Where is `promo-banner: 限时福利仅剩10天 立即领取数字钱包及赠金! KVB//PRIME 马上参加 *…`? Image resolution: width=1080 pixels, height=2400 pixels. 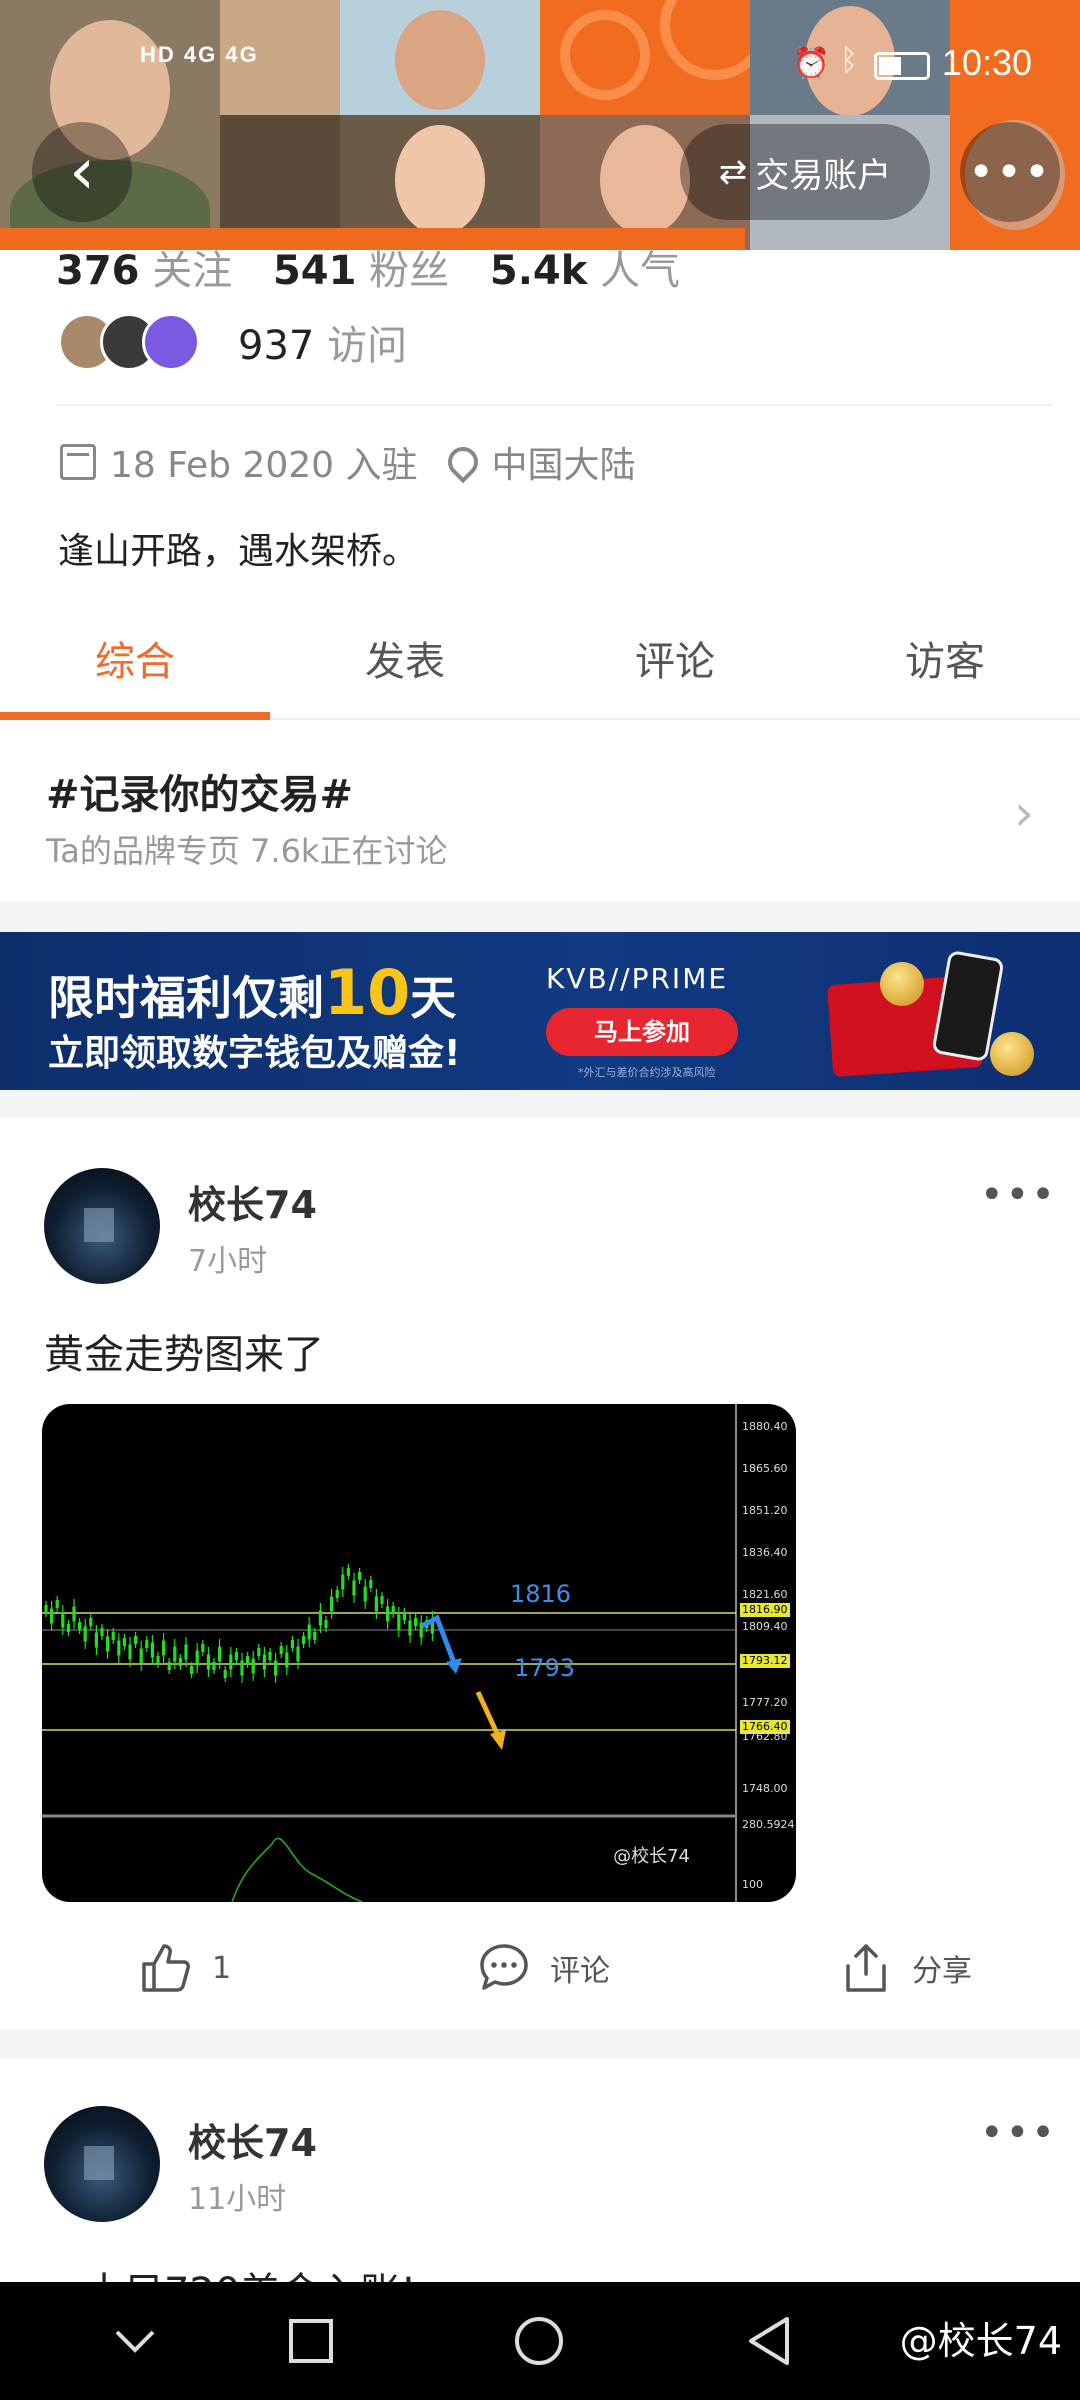 promo-banner: 限时福利仅剩10天 立即领取数字钱包及赠金! KVB//PRIME 马上参加 *… is located at coordinates (540, 1011).